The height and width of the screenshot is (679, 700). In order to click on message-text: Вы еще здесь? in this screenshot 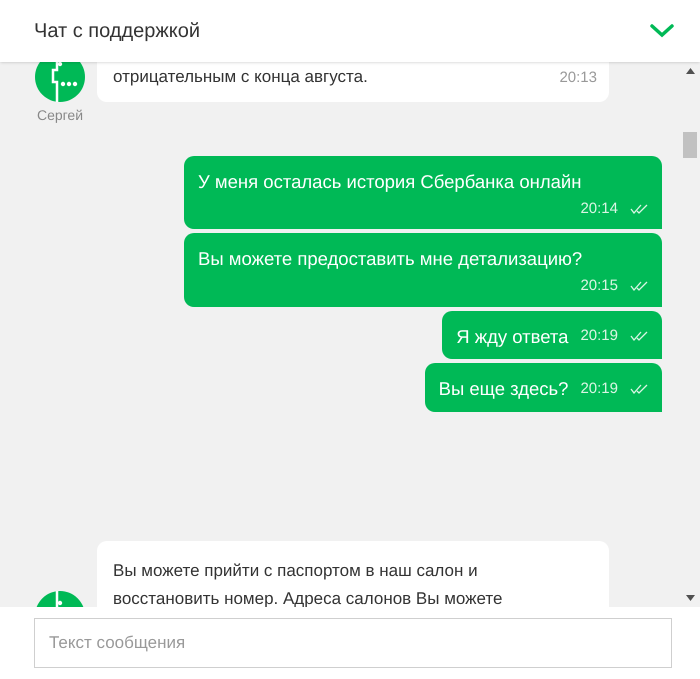, I will do `click(503, 389)`.